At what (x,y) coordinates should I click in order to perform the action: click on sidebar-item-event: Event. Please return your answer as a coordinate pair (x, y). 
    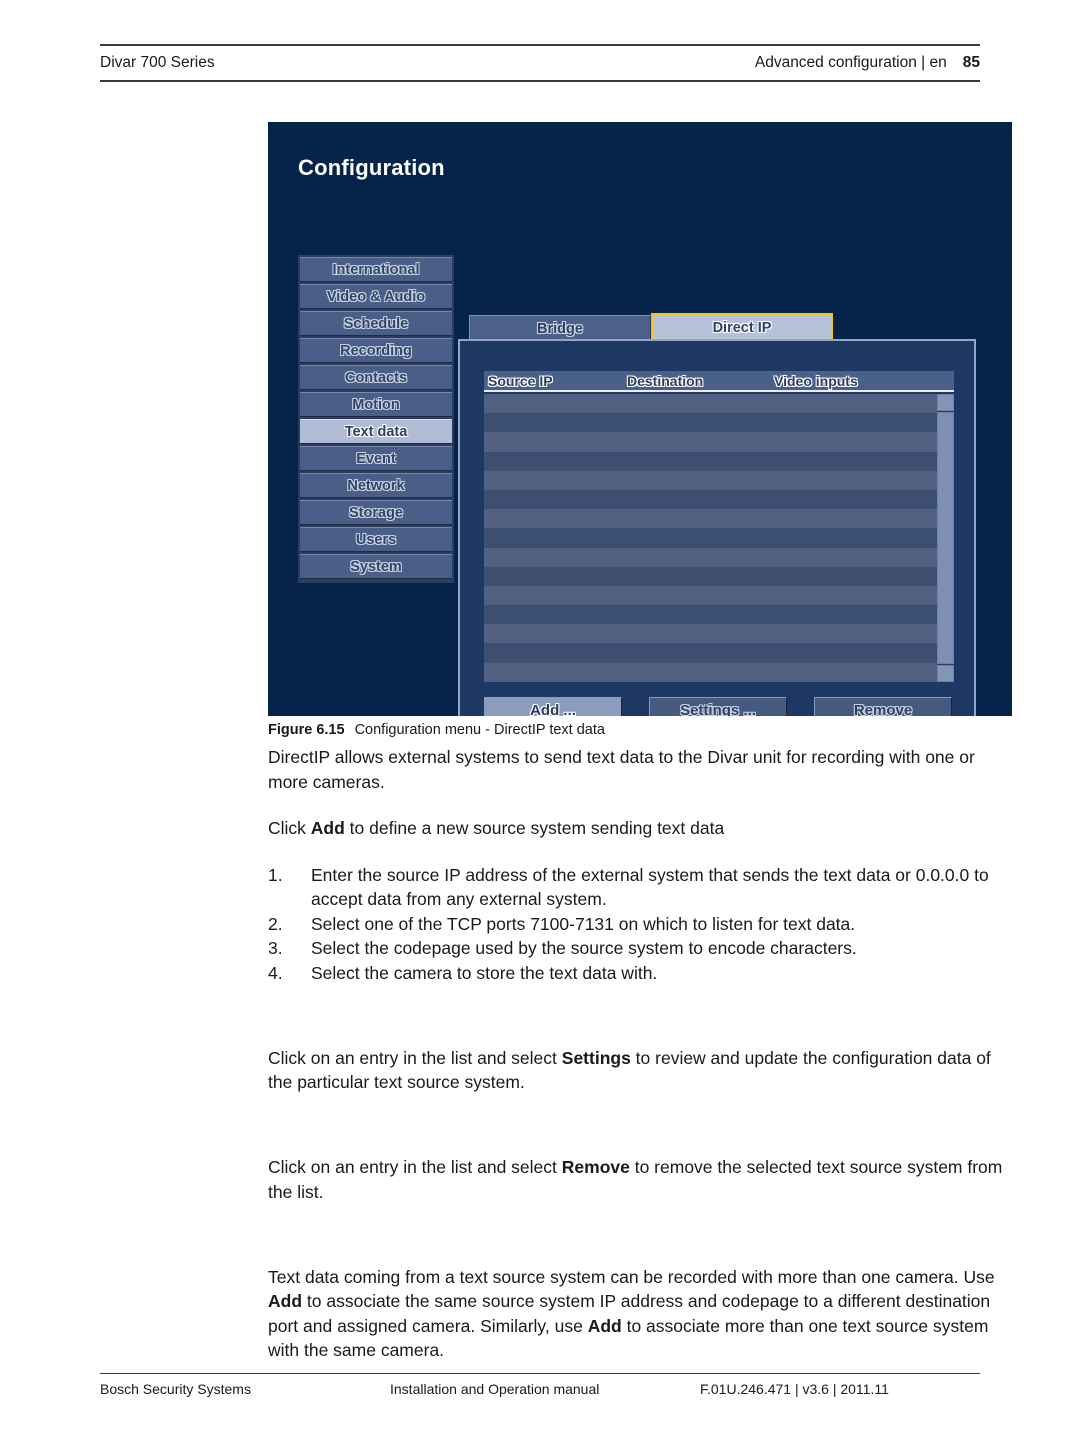
    Looking at the image, I should click on (376, 458).